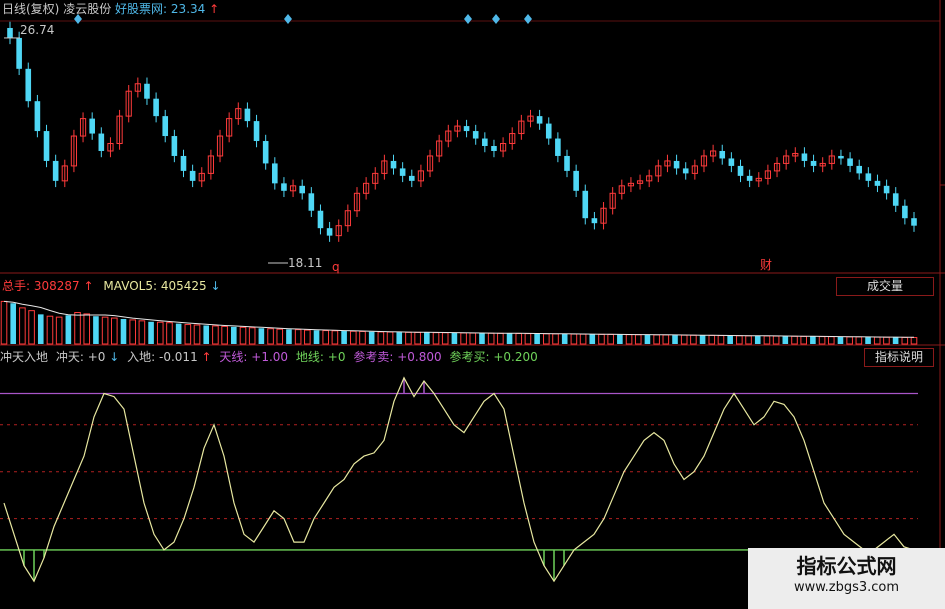 Image resolution: width=945 pixels, height=609 pixels. Describe the element at coordinates (309, 357) in the screenshot. I see `dixian-label: 地线:` at that location.